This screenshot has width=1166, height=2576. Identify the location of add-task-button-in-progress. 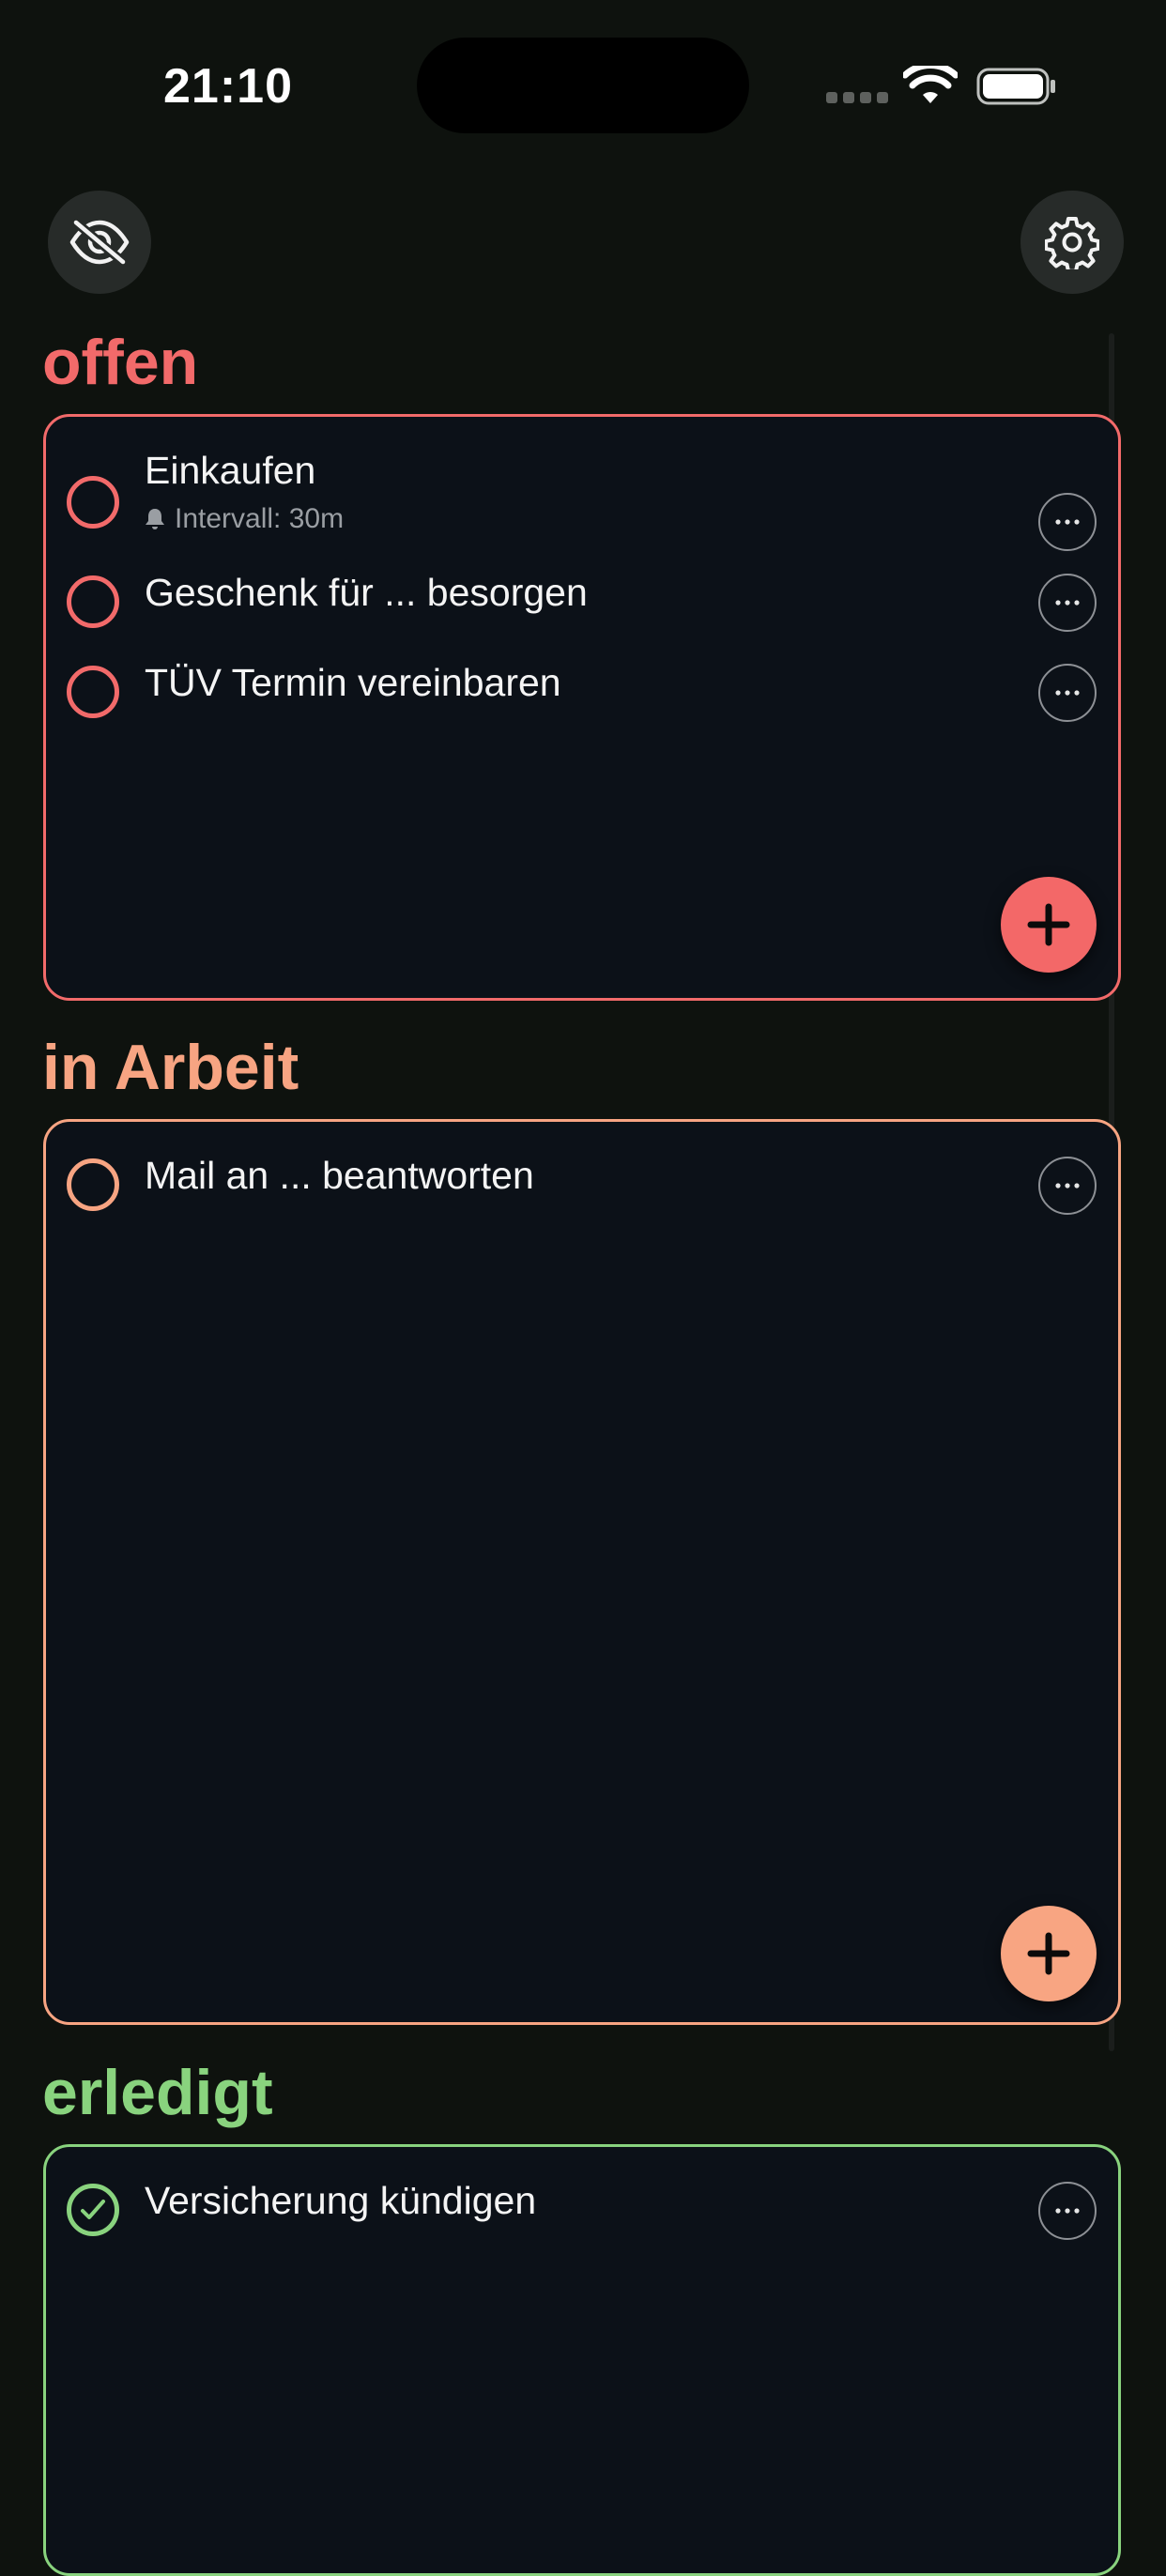
(1049, 1953).